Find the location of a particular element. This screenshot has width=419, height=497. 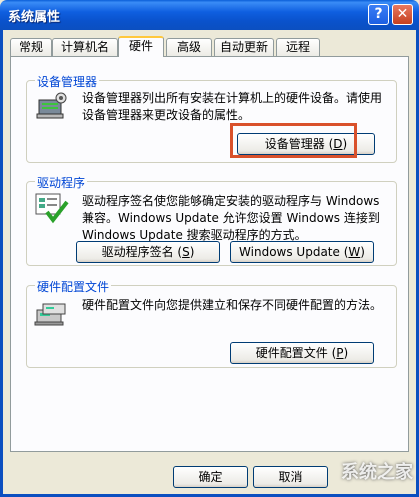

driver-signing-button-key: S is located at coordinates (186, 252).